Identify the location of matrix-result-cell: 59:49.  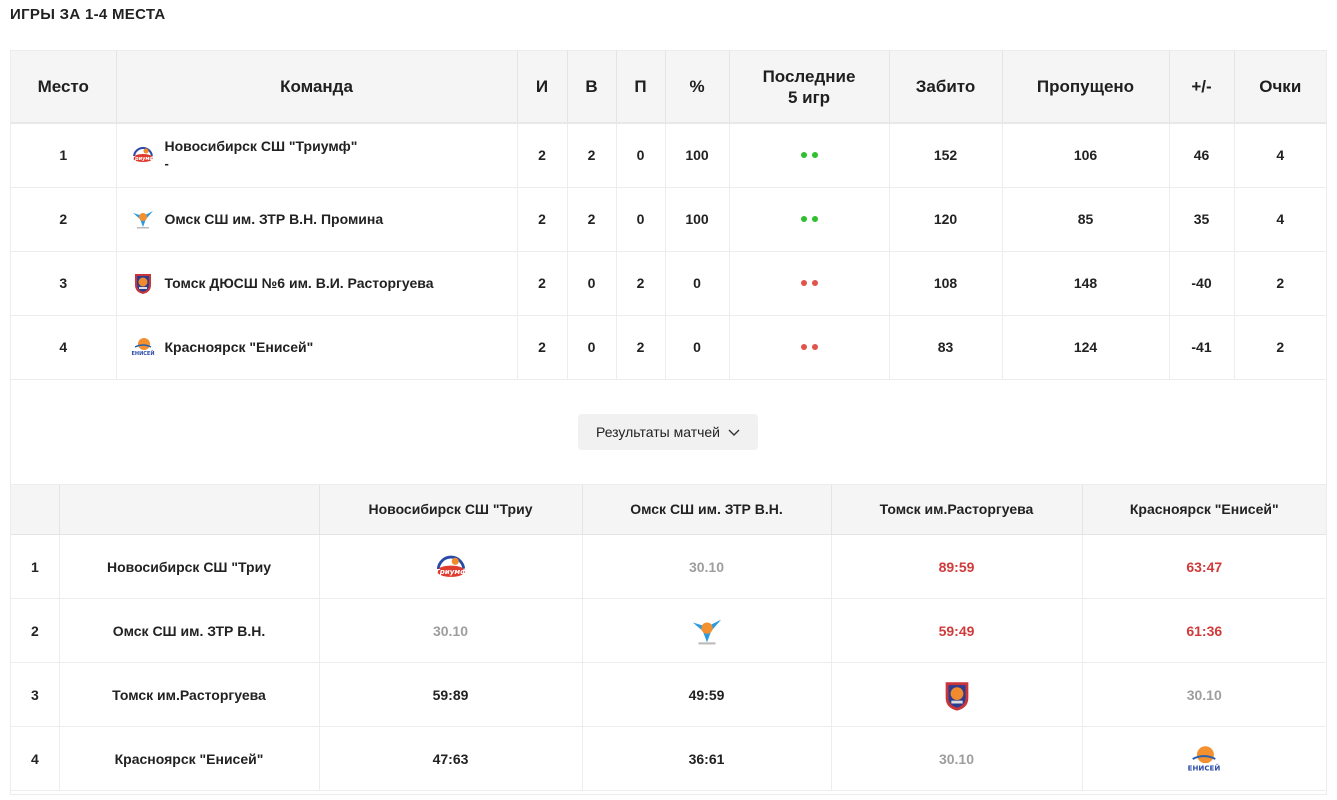
(957, 630).